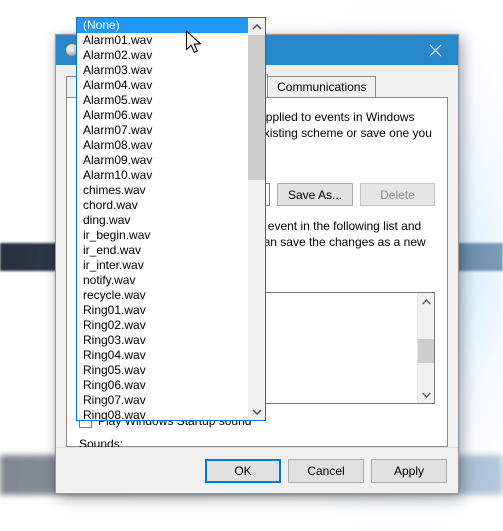  I want to click on dropdown-item: notify.wav, so click(162, 280).